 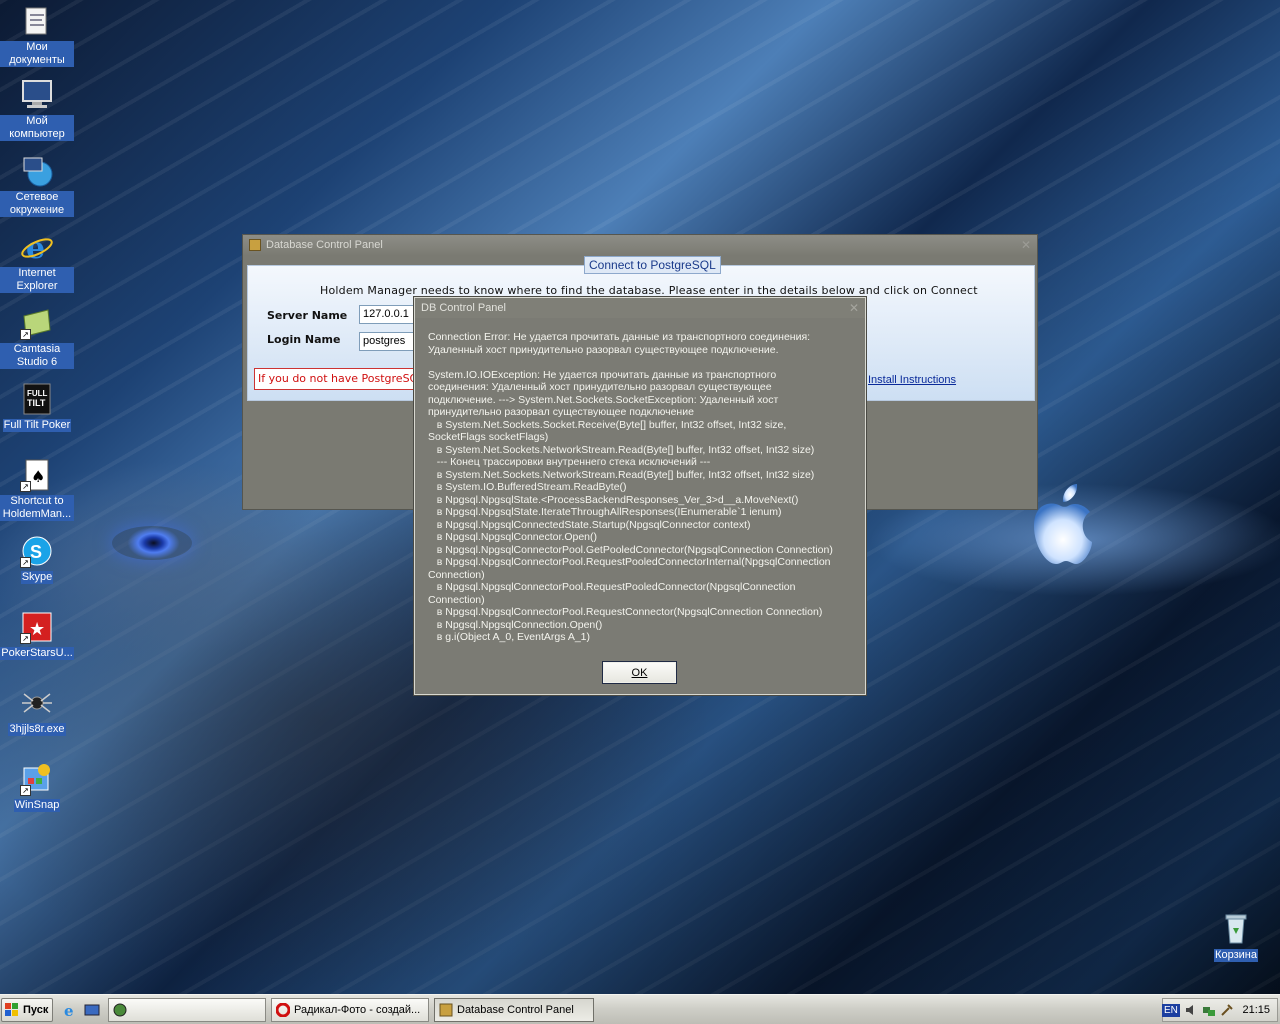 I want to click on desktop-icon-label: Camtasia Studio 6, so click(x=37, y=356).